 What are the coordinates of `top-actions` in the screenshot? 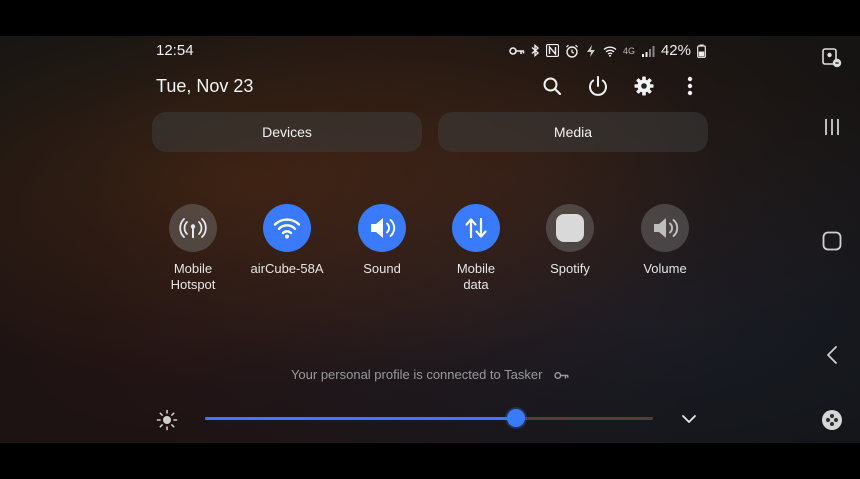 It's located at (621, 86).